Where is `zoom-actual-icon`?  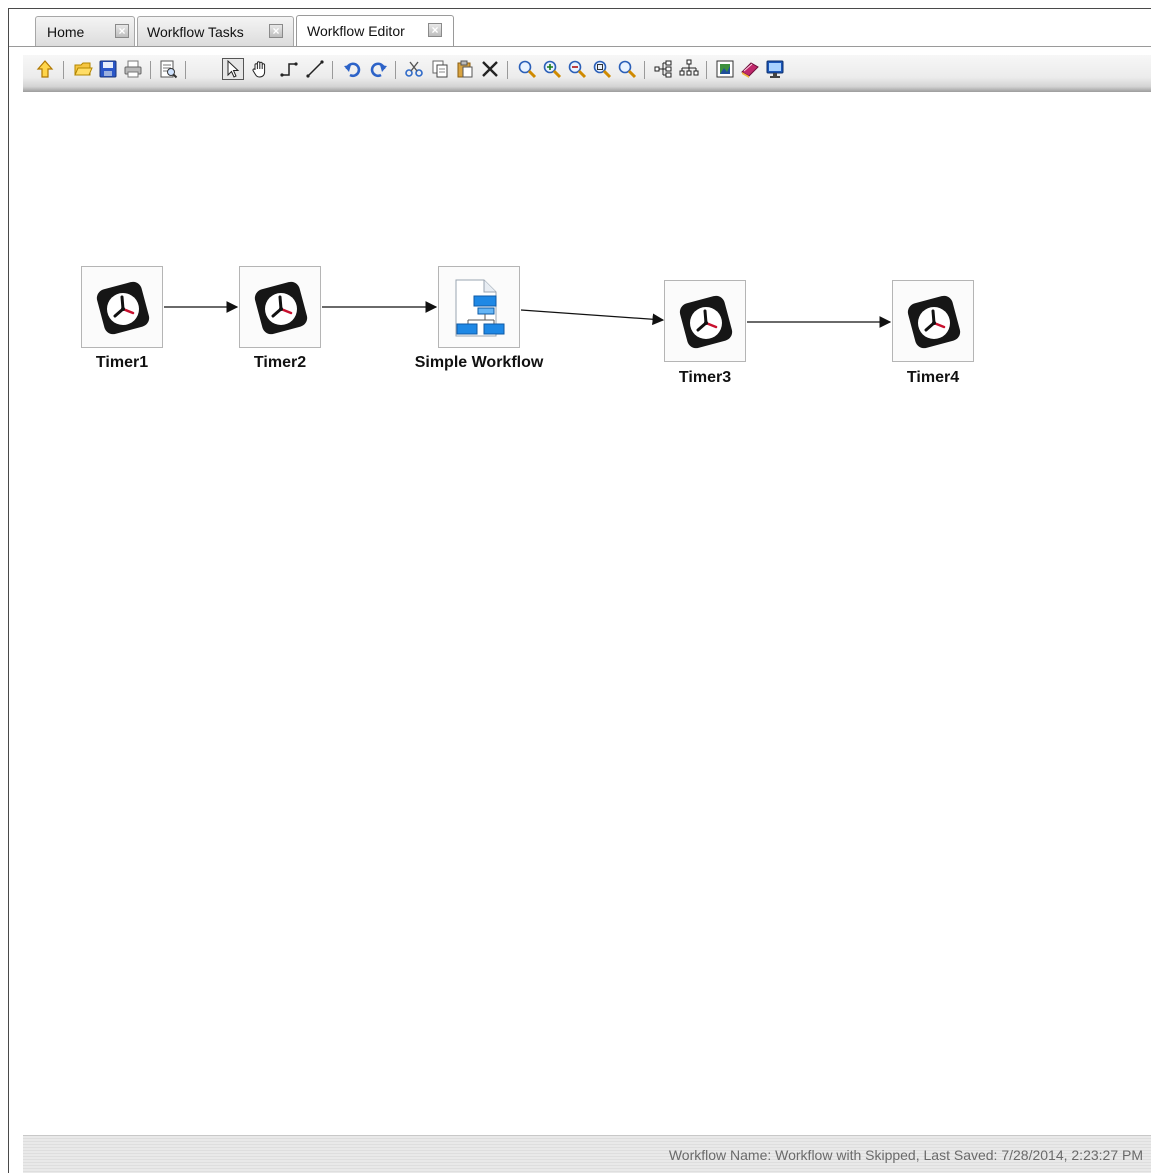
zoom-actual-icon is located at coordinates (627, 69).